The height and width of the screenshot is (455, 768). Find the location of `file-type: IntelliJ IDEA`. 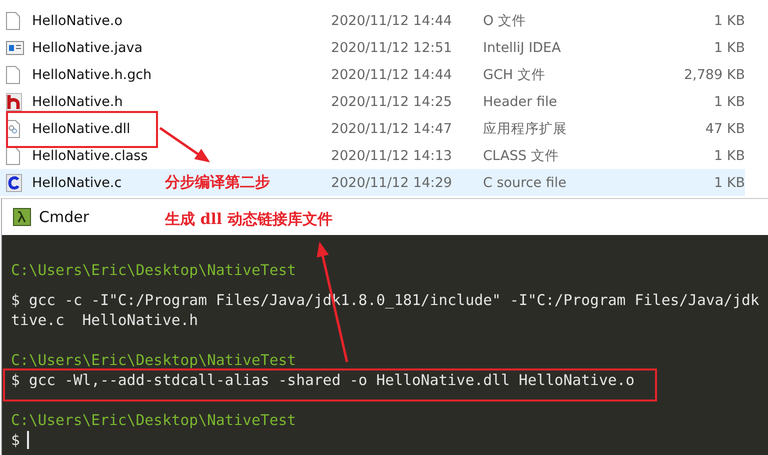

file-type: IntelliJ IDEA is located at coordinates (522, 48).